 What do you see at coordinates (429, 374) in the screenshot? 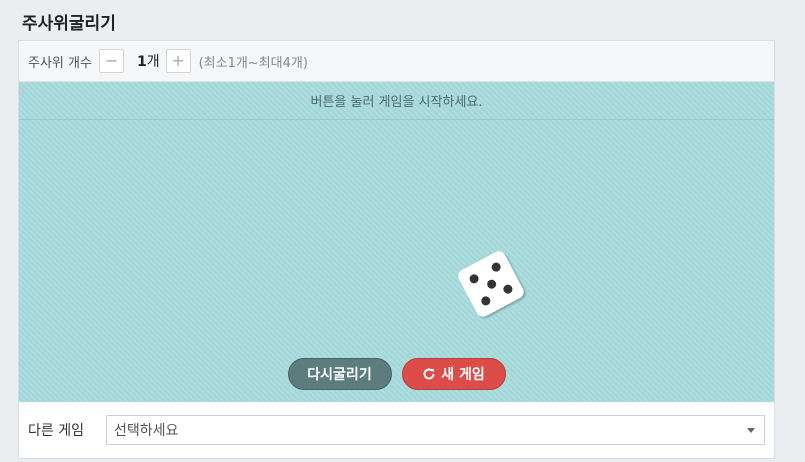
I see `refresh-icon` at bounding box center [429, 374].